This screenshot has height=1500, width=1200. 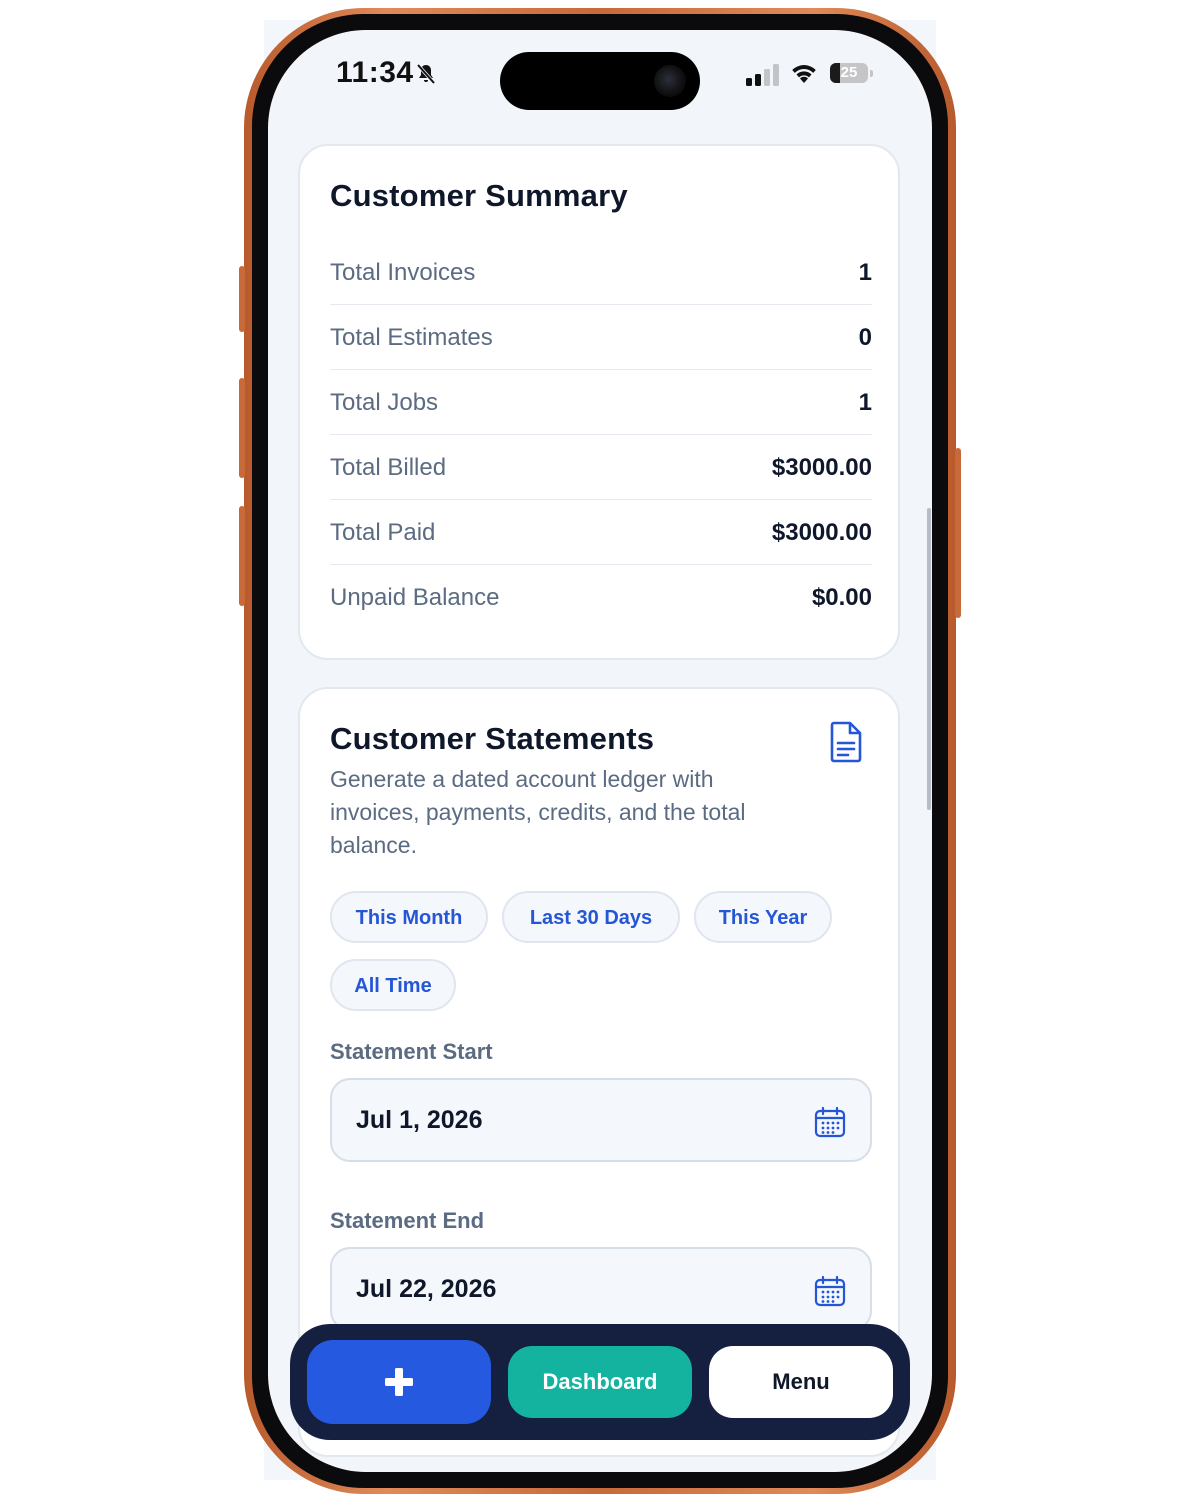 I want to click on summary-row-unpaid: Unpaid Balance $0.00, so click(x=601, y=597).